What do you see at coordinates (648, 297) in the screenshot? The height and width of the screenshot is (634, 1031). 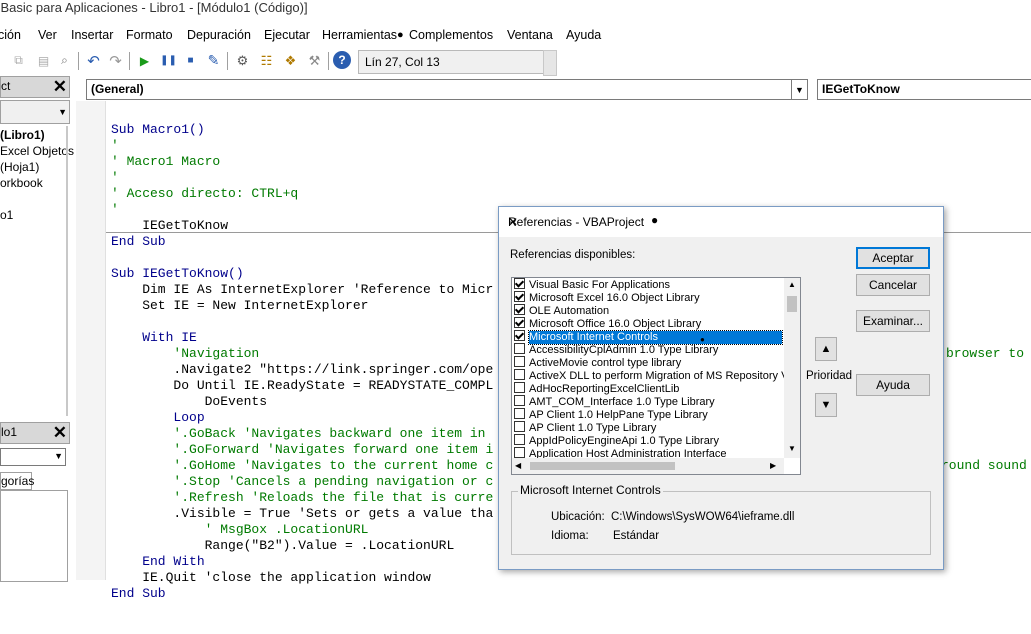 I see `list-item: Microsoft Excel 16.0 Object Library` at bounding box center [648, 297].